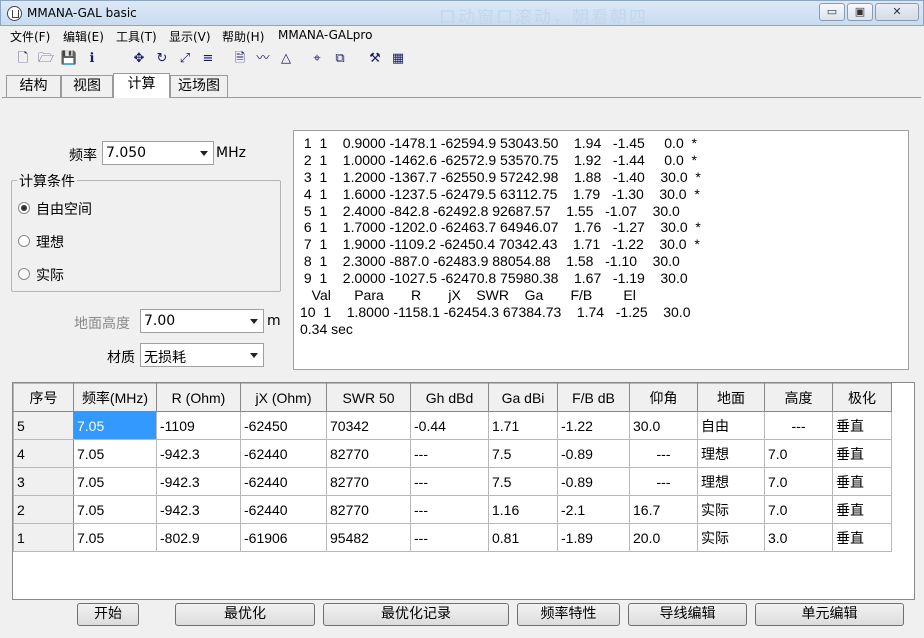  Describe the element at coordinates (43, 509) in the screenshot. I see `row-number-cell: 2` at that location.